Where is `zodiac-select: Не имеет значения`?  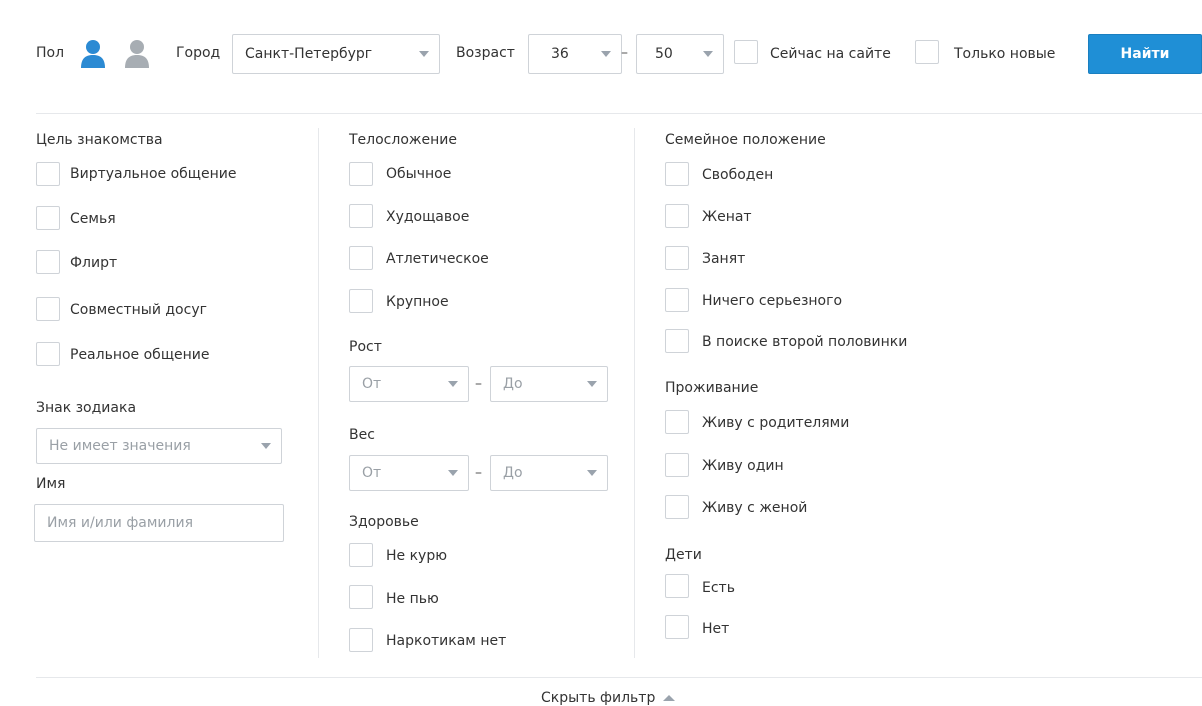
zodiac-select: Не имеет значения is located at coordinates (159, 446).